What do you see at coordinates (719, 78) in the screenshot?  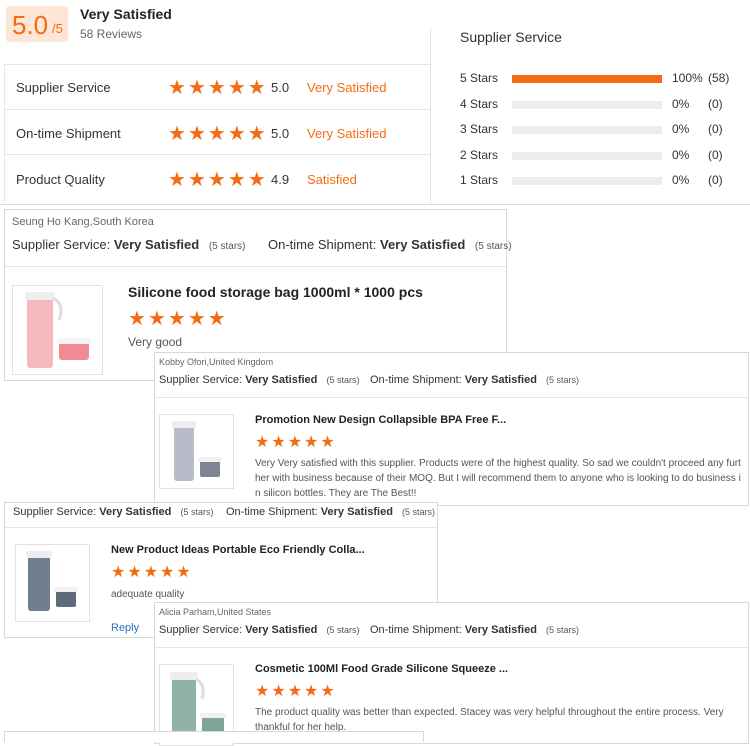 I see `breakdown-count: (58)` at bounding box center [719, 78].